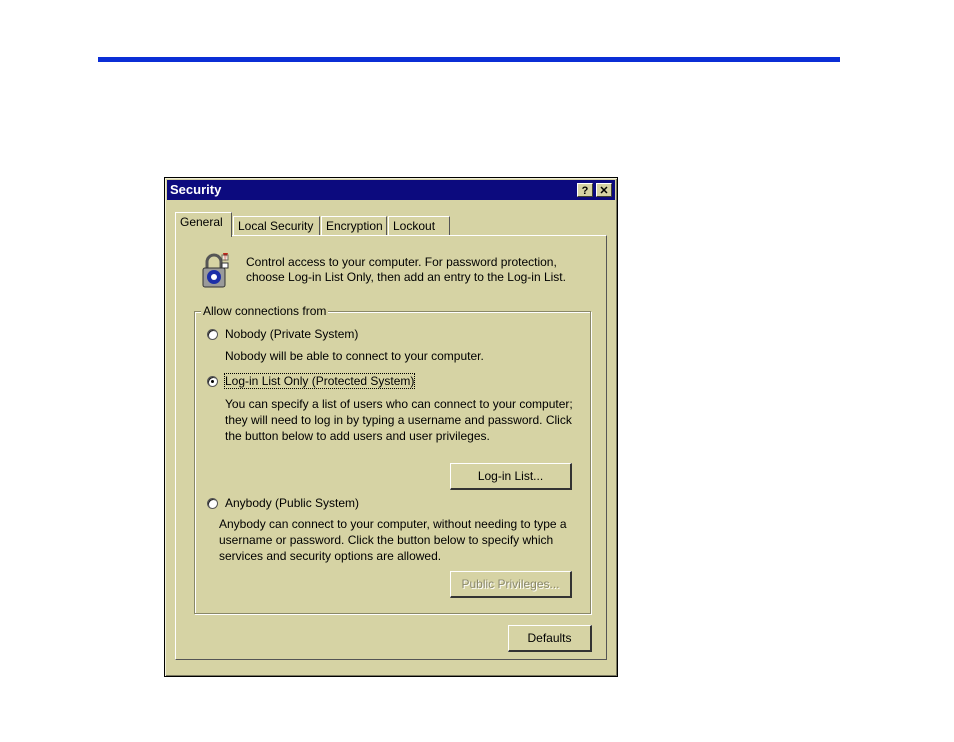  I want to click on radio-anybody, so click(212, 503).